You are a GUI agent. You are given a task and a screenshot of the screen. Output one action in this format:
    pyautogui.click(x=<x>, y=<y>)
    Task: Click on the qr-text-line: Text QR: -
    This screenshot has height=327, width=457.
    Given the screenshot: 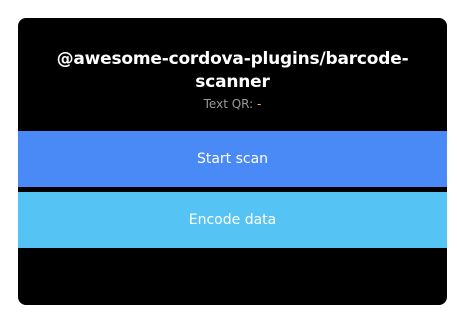 What is the action you would take?
    pyautogui.click(x=232, y=104)
    